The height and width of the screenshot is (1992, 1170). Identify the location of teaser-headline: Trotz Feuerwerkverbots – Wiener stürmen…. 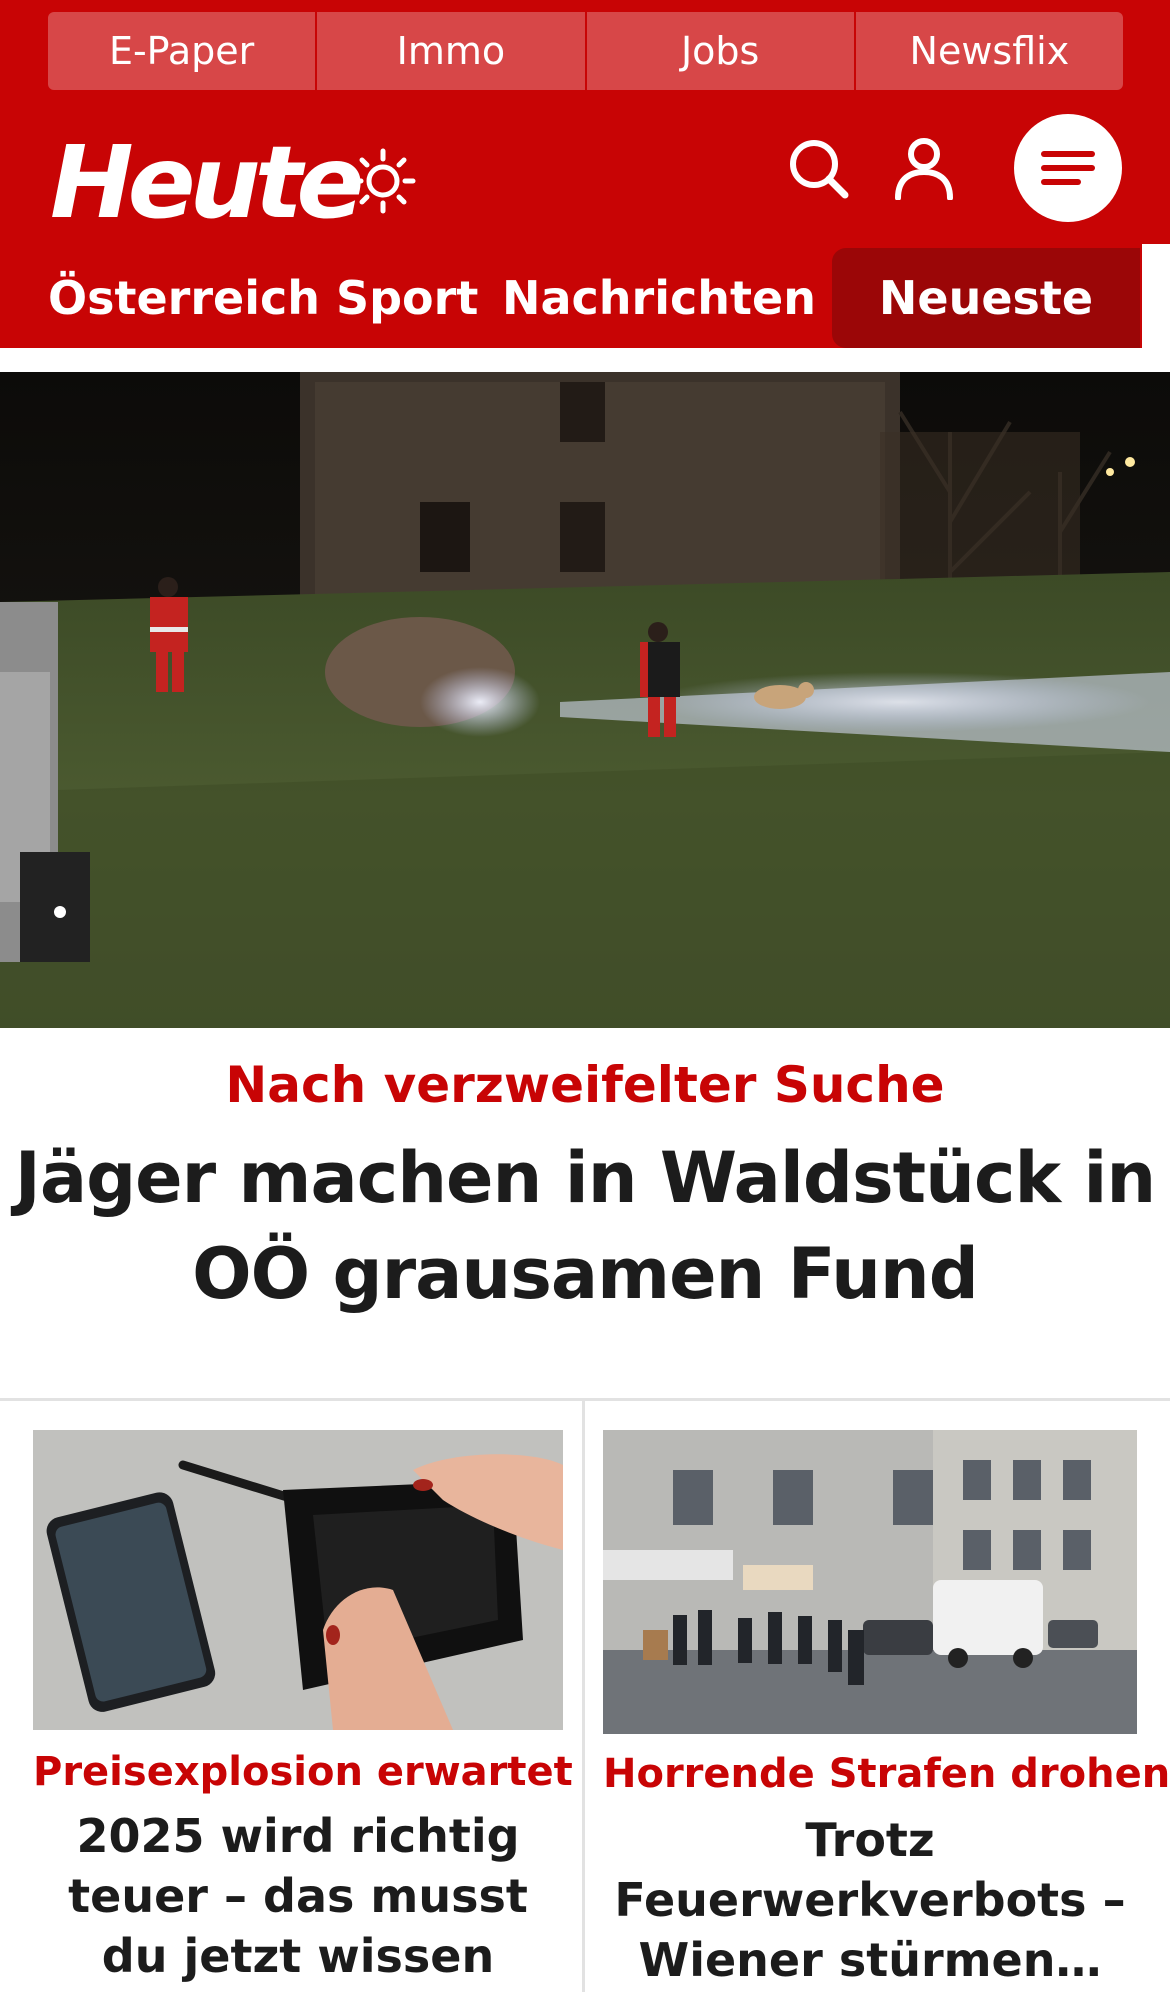
(870, 1900).